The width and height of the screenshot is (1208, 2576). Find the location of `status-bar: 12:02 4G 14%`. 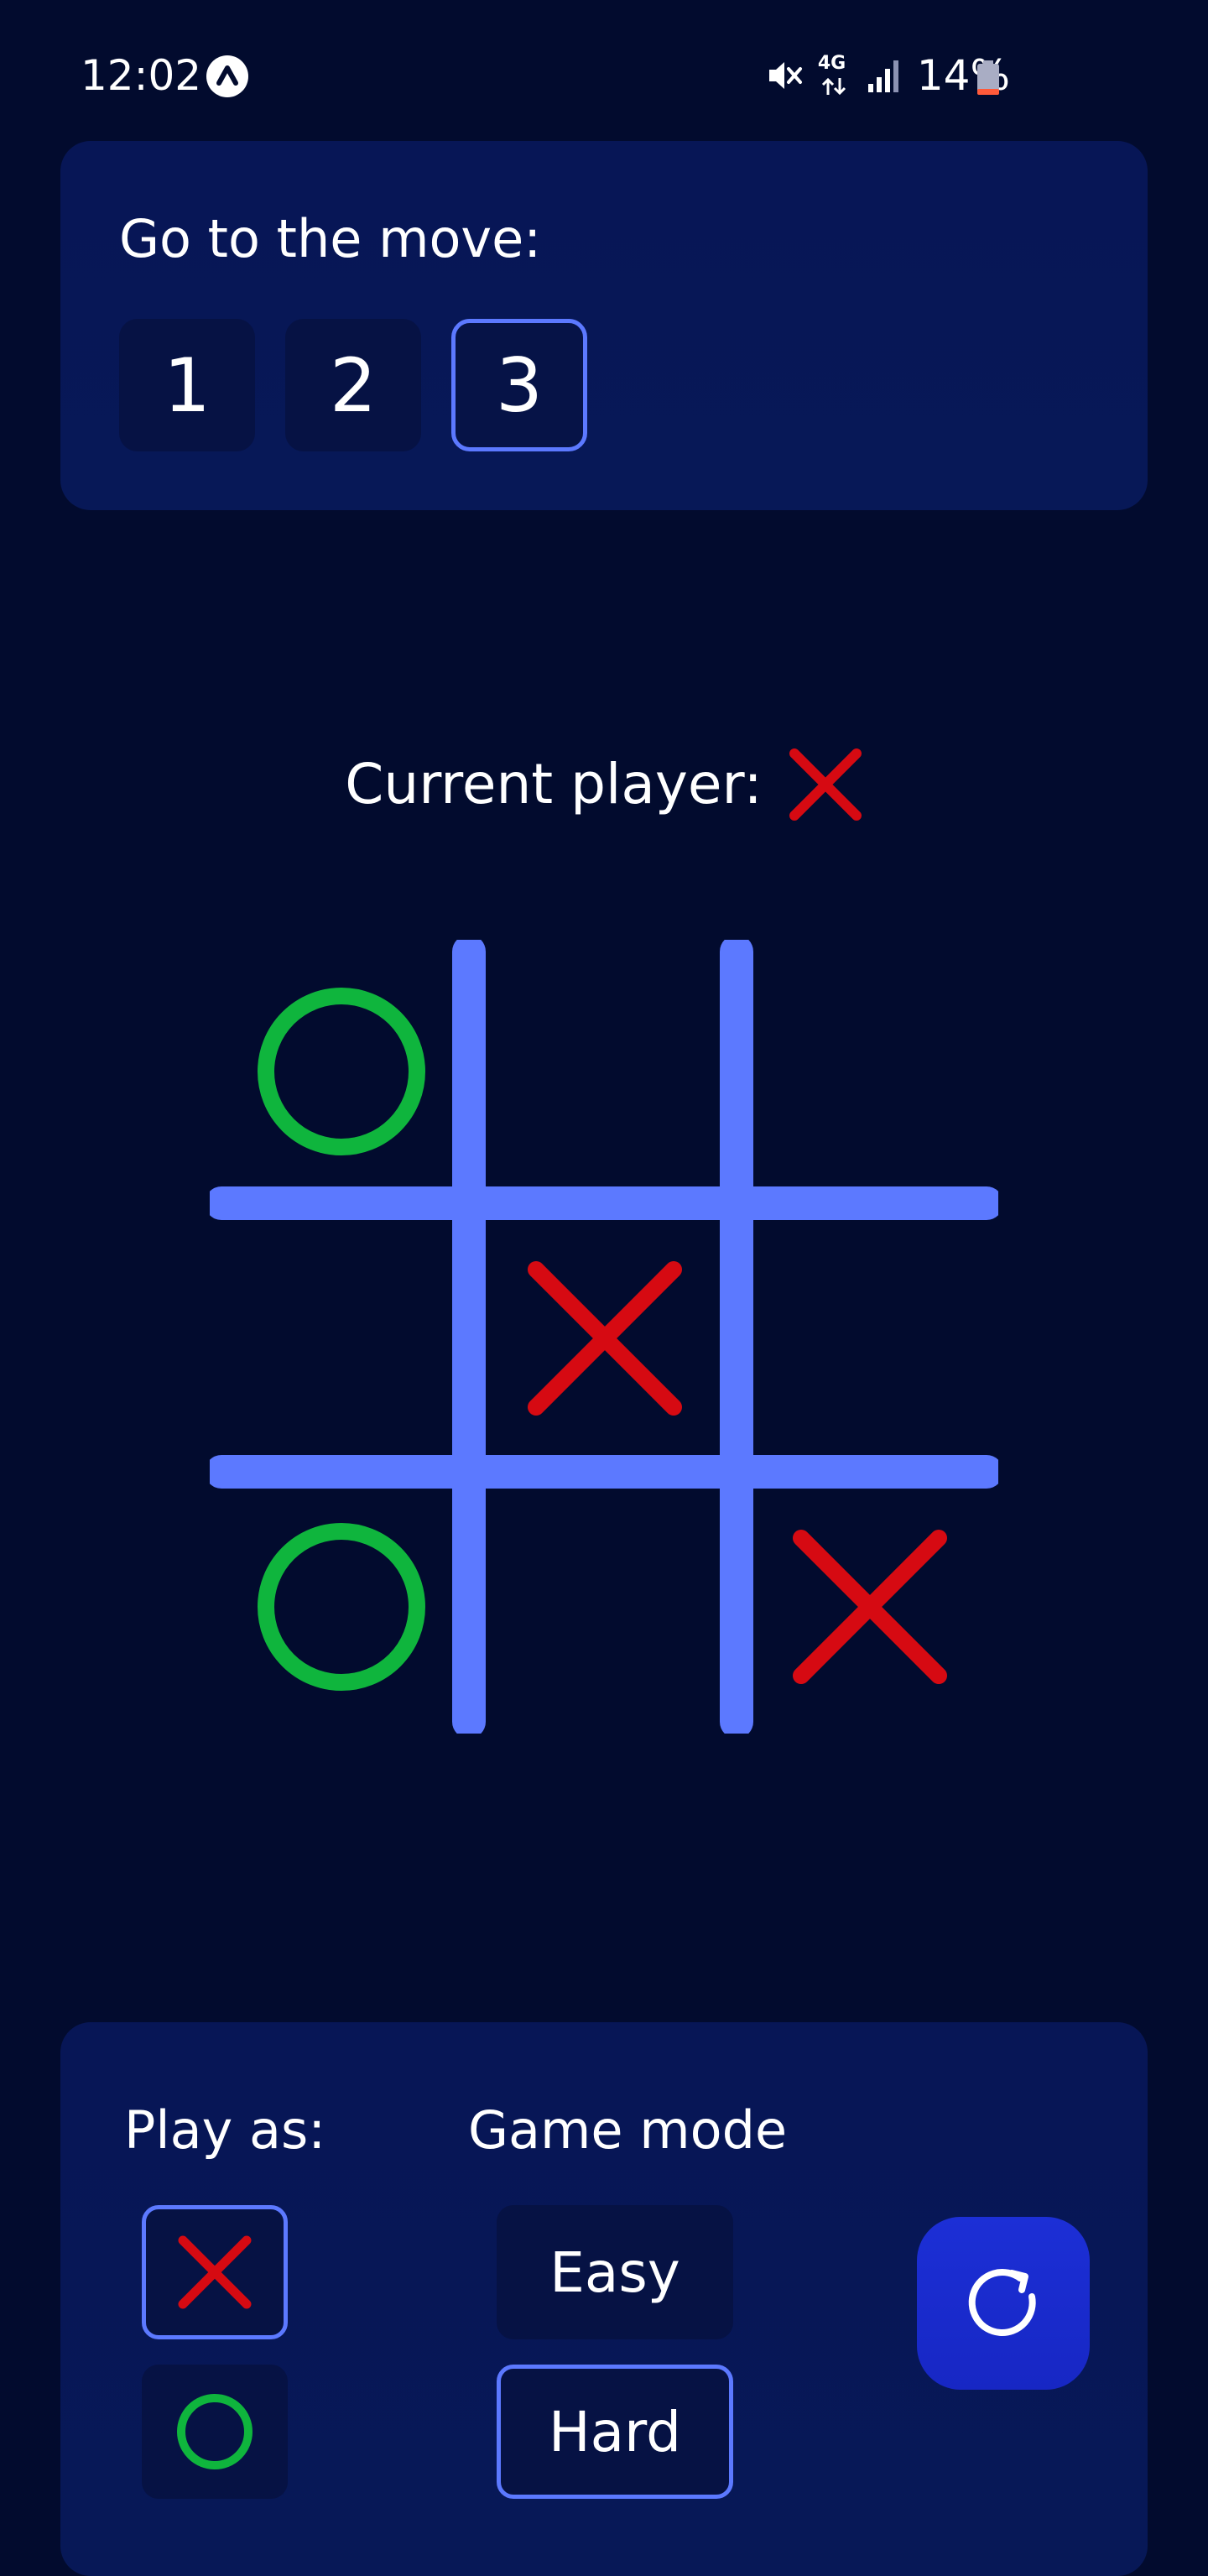

status-bar: 12:02 4G 14% is located at coordinates (604, 71).